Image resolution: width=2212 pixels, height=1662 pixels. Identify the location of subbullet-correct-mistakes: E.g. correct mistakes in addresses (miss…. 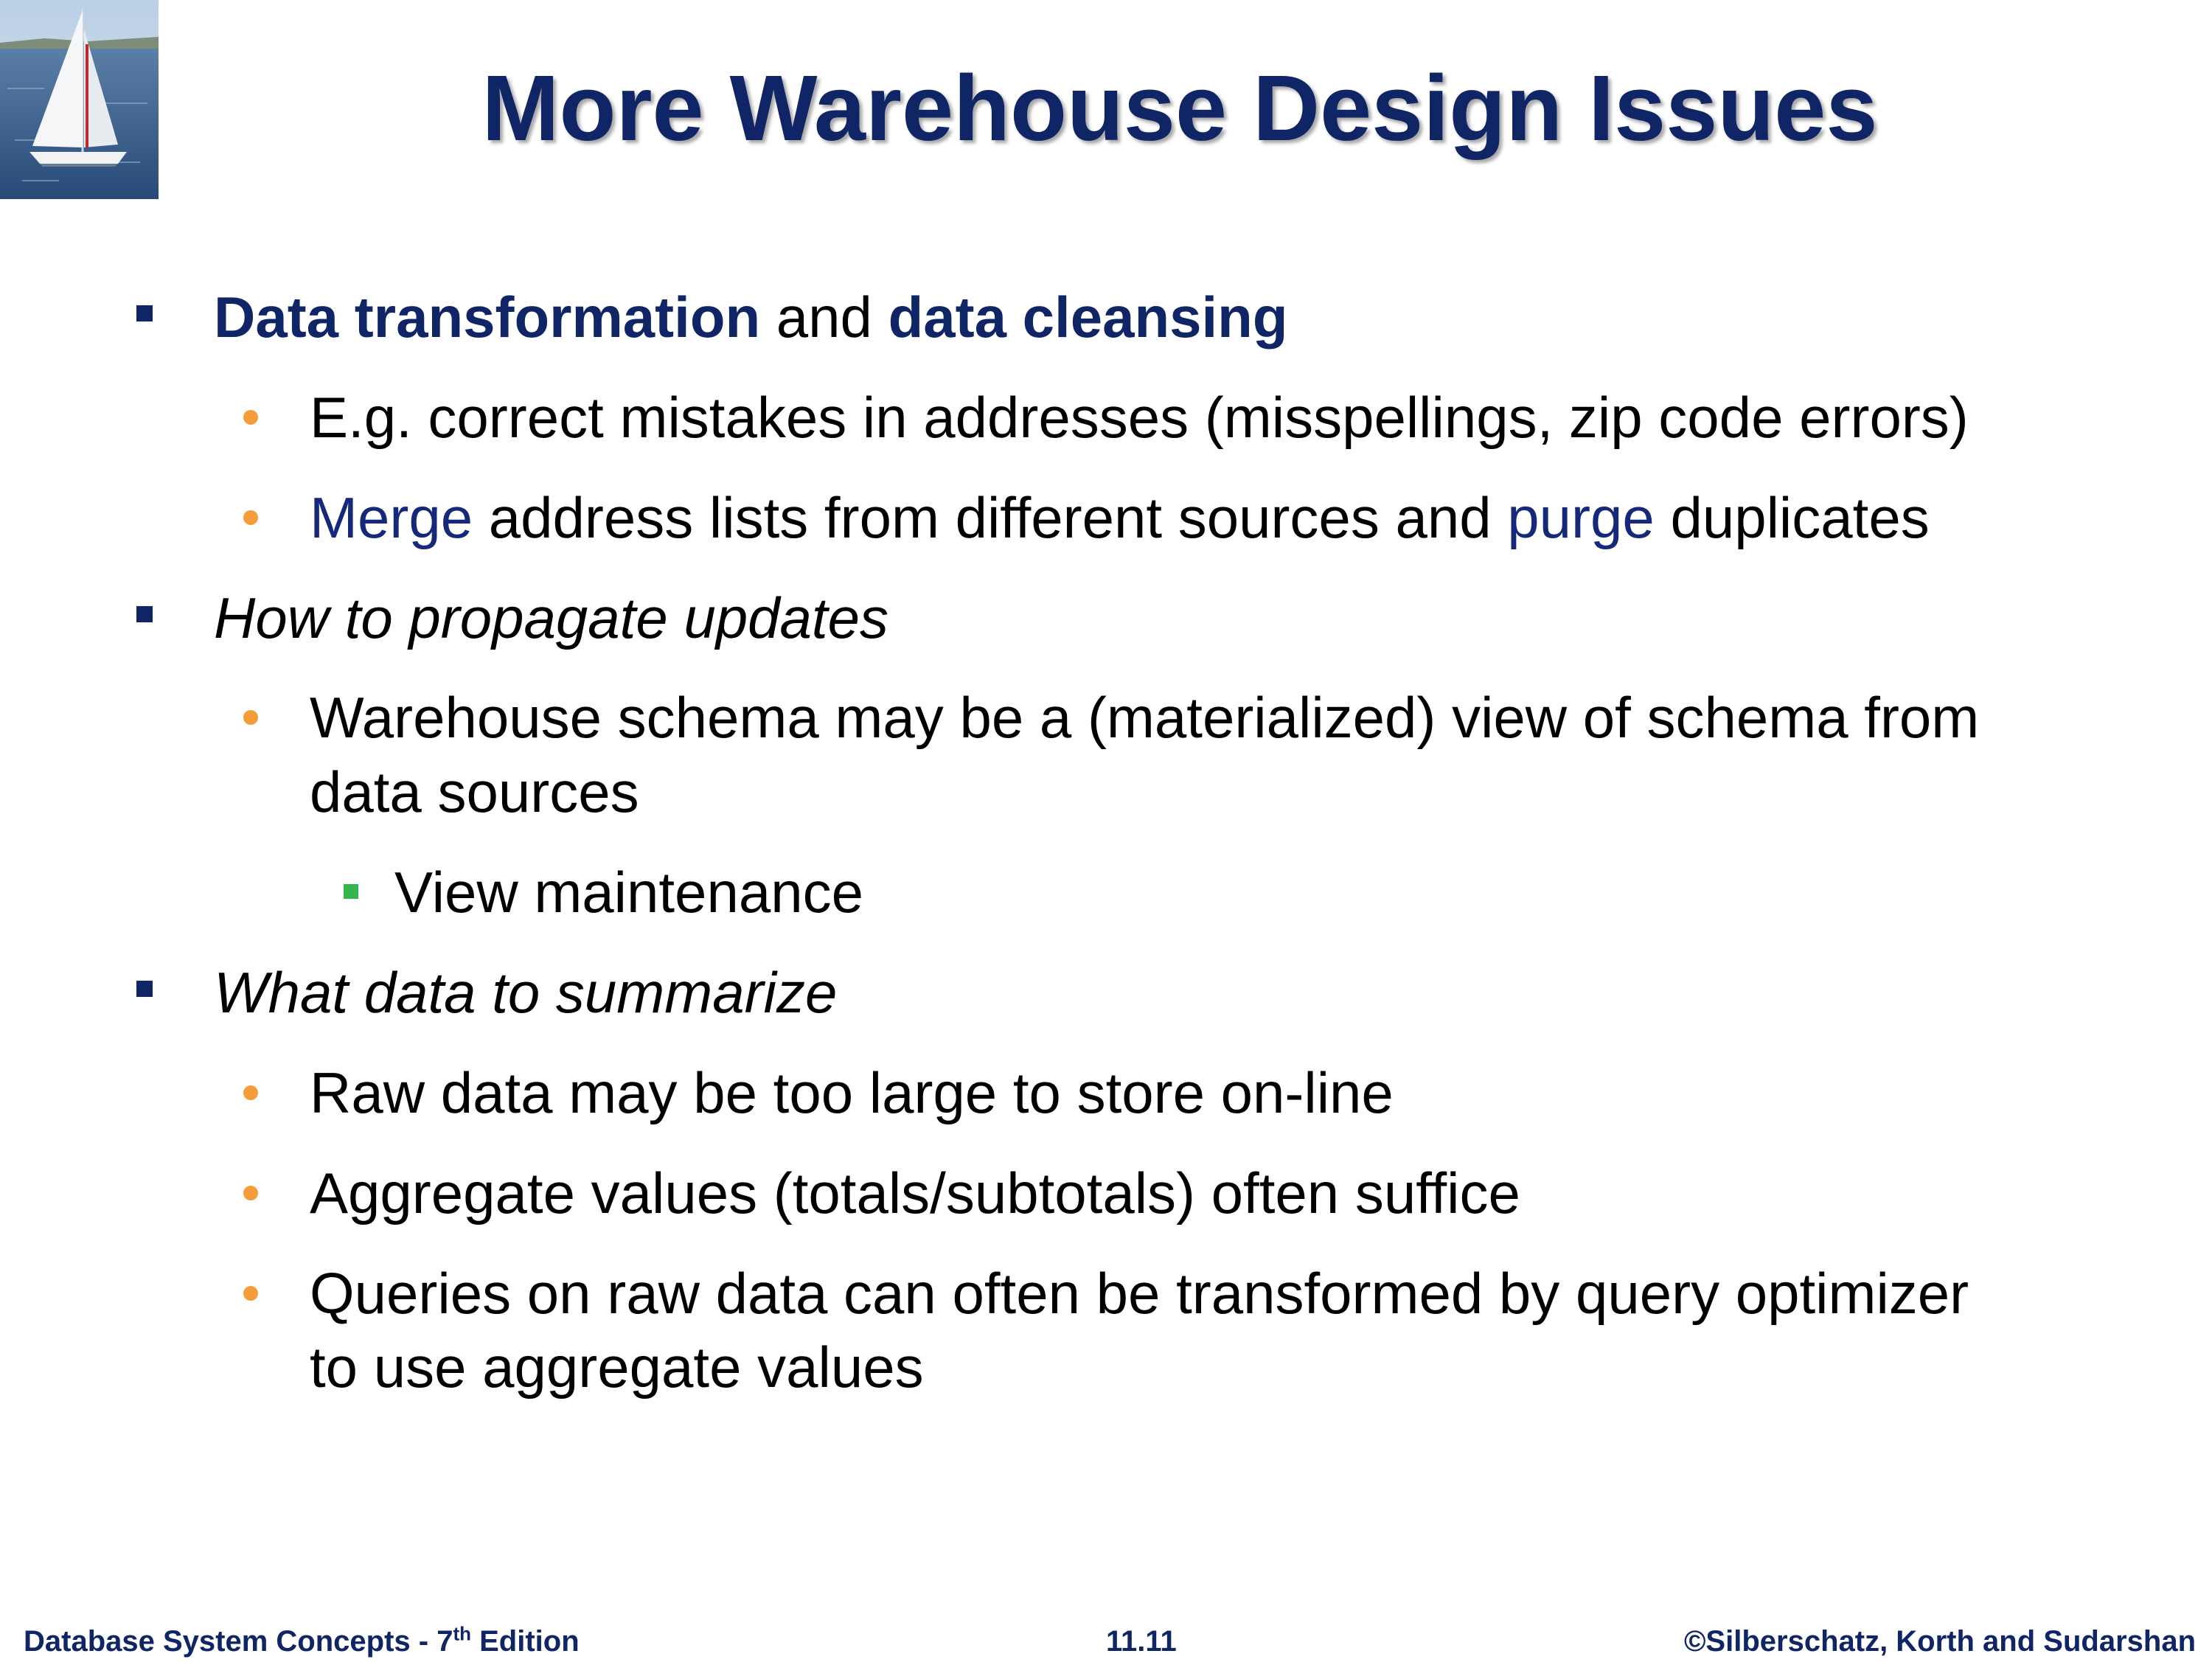
(1139, 418).